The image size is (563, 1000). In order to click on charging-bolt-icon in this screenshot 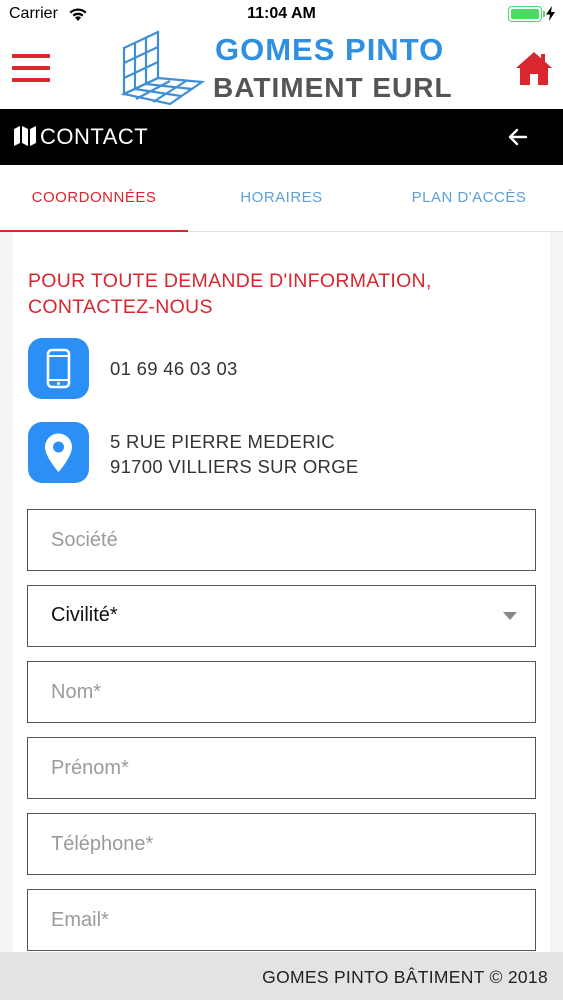, I will do `click(550, 16)`.